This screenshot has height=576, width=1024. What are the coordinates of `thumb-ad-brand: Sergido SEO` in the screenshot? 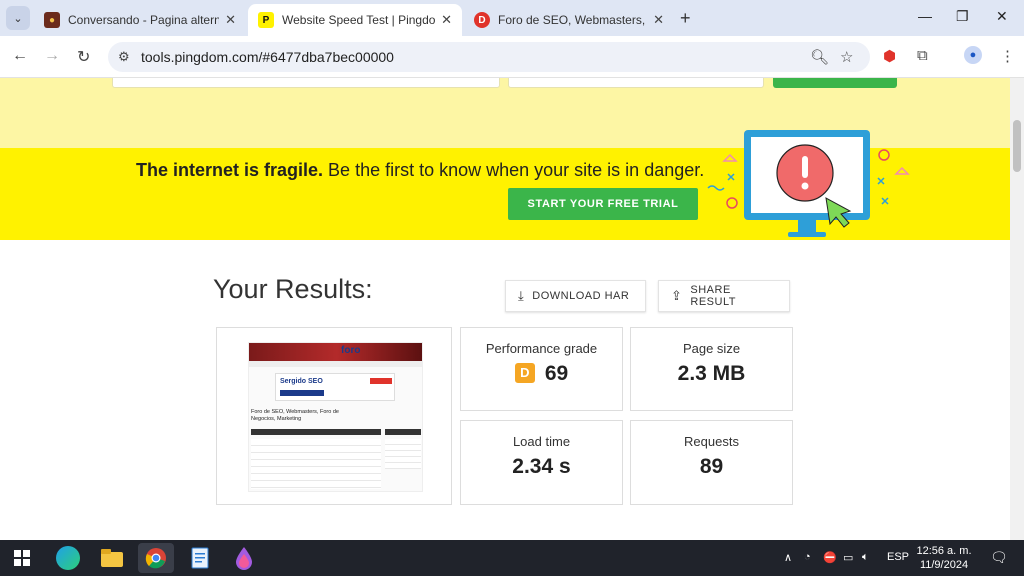 It's located at (301, 381).